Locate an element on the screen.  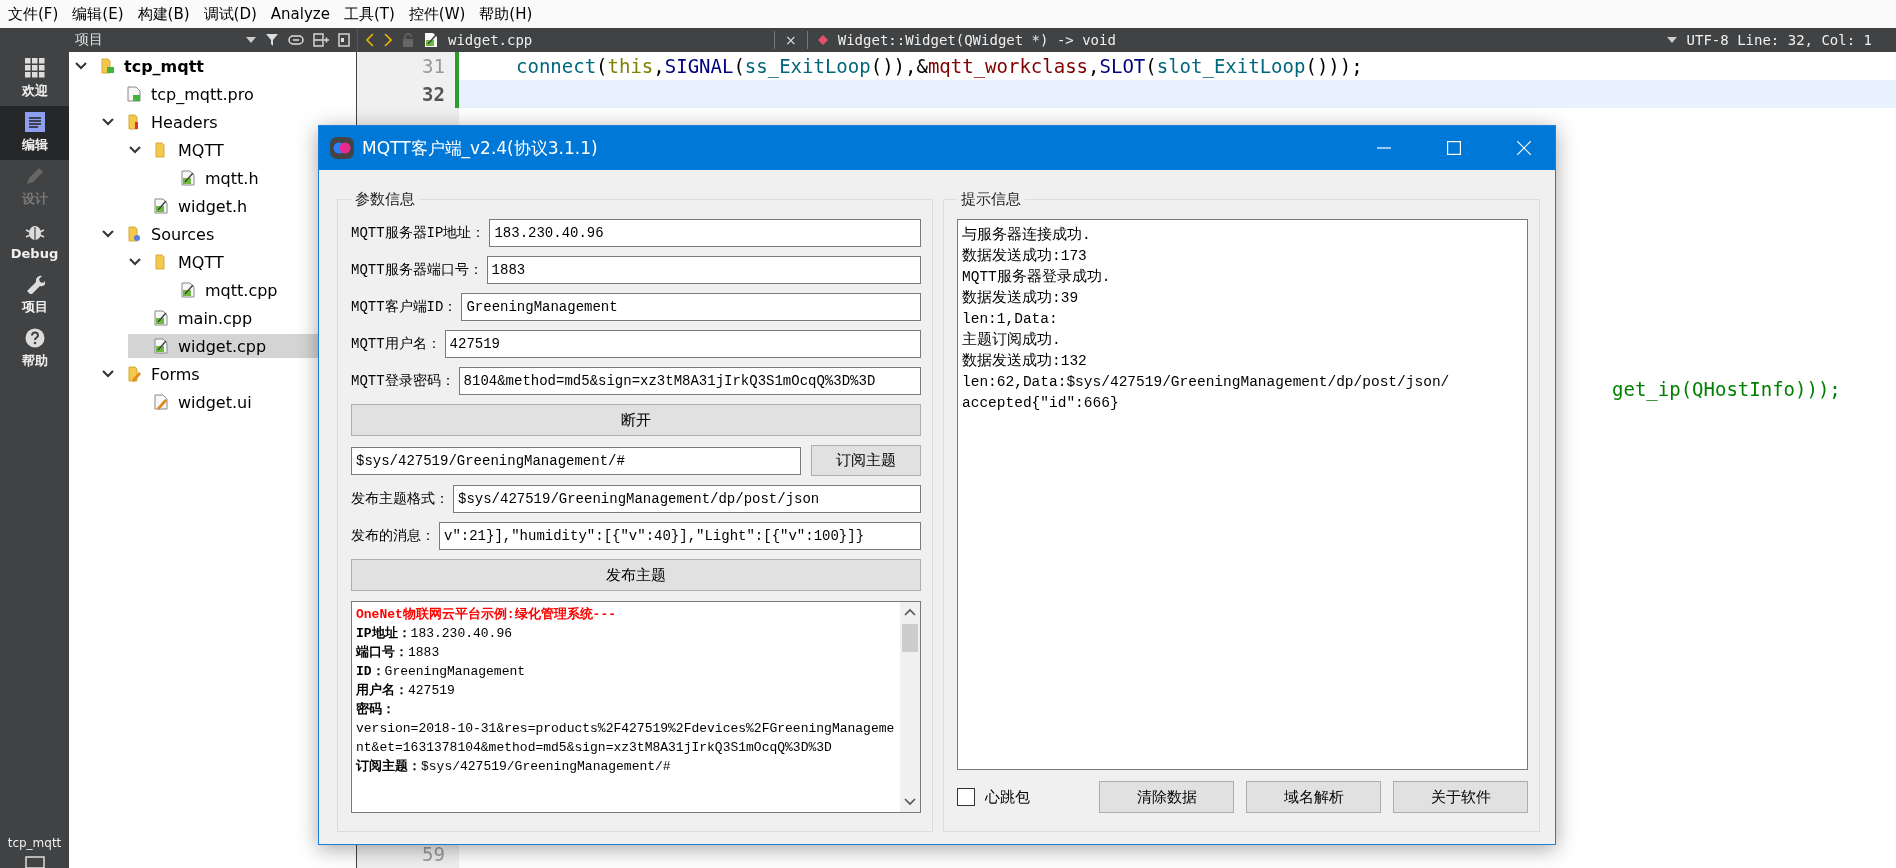
line-number: 59 is located at coordinates (433, 854).